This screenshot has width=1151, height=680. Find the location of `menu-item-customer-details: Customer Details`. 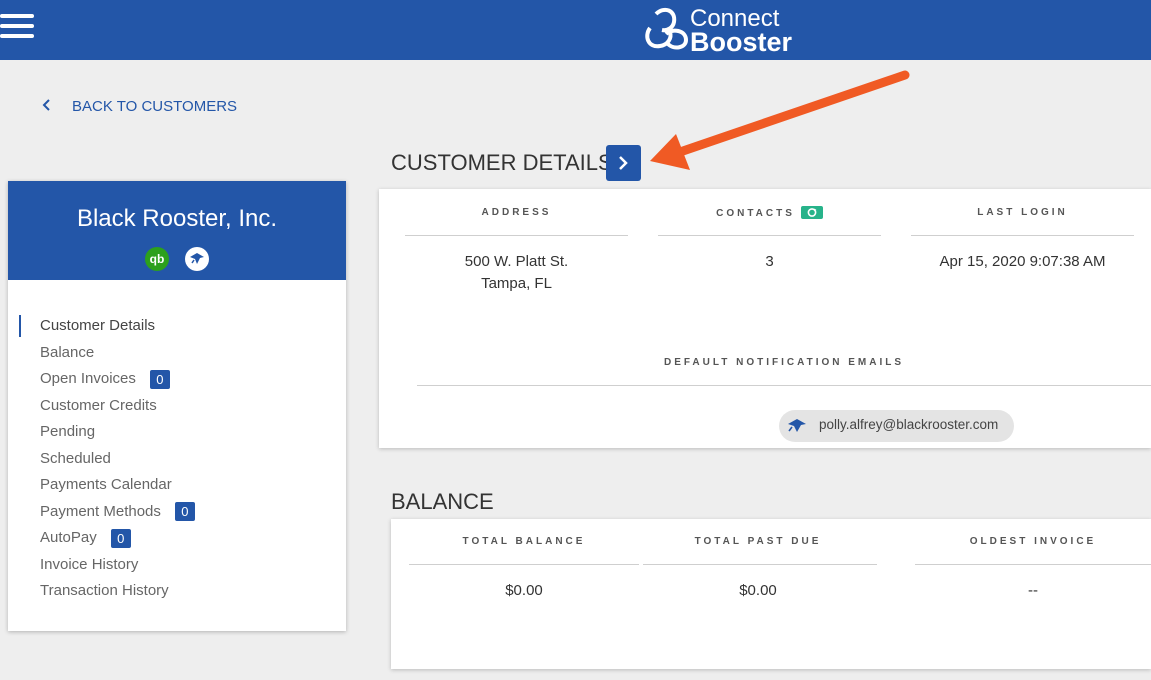

menu-item-customer-details: Customer Details is located at coordinates (177, 326).